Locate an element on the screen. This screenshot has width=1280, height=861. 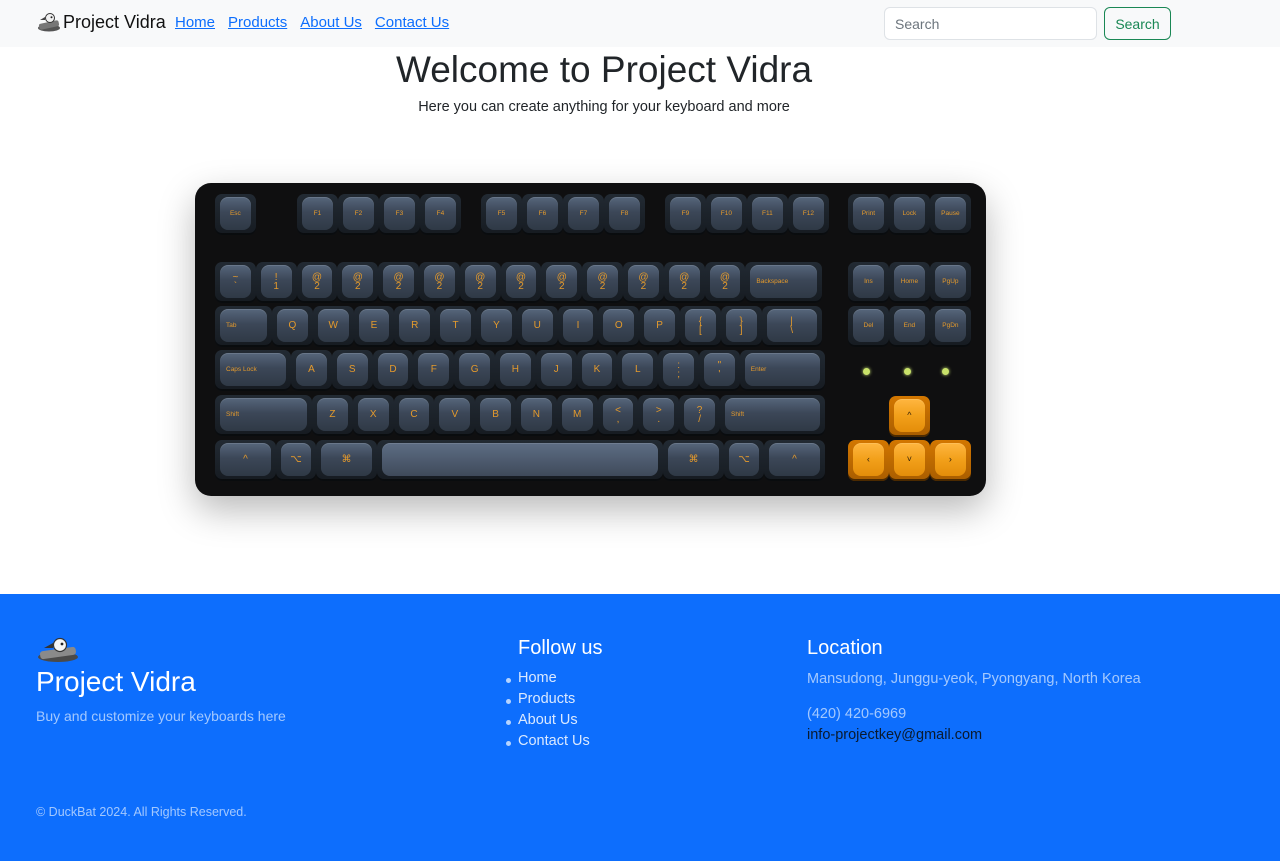
keycap-legend: ˅ is located at coordinates (909, 459).